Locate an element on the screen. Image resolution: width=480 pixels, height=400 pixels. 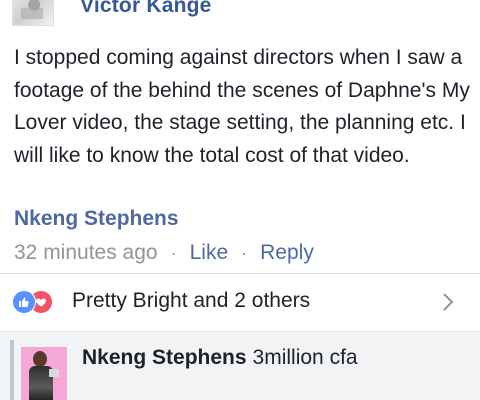
reply-thread-line is located at coordinates (12, 370).